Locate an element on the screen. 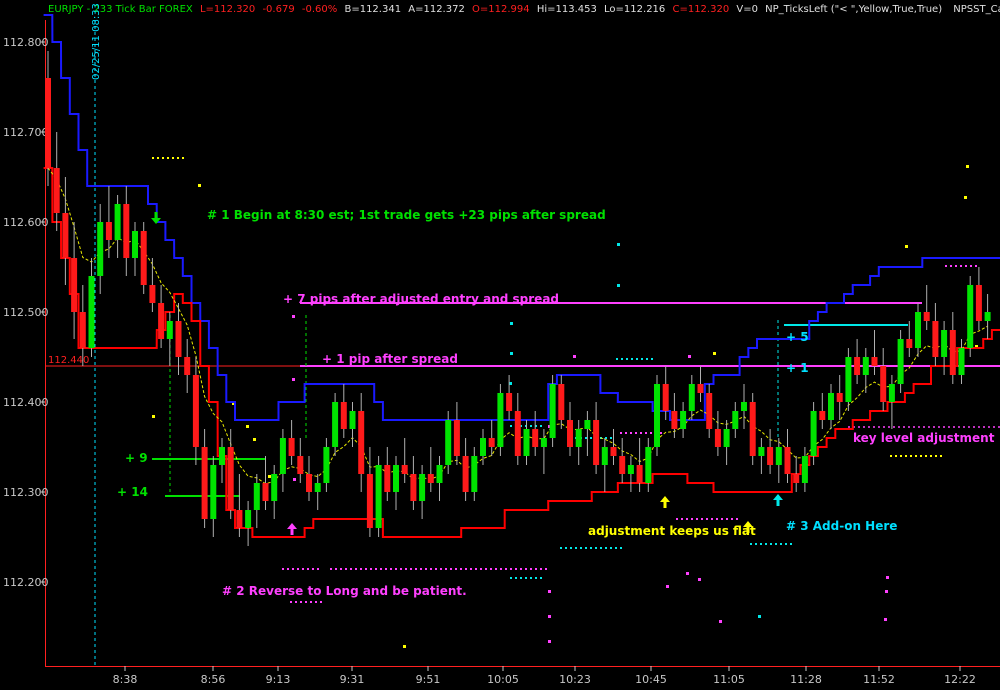 This screenshot has height=690, width=1000. y-tick-label: 112.300 is located at coordinates (26, 492).